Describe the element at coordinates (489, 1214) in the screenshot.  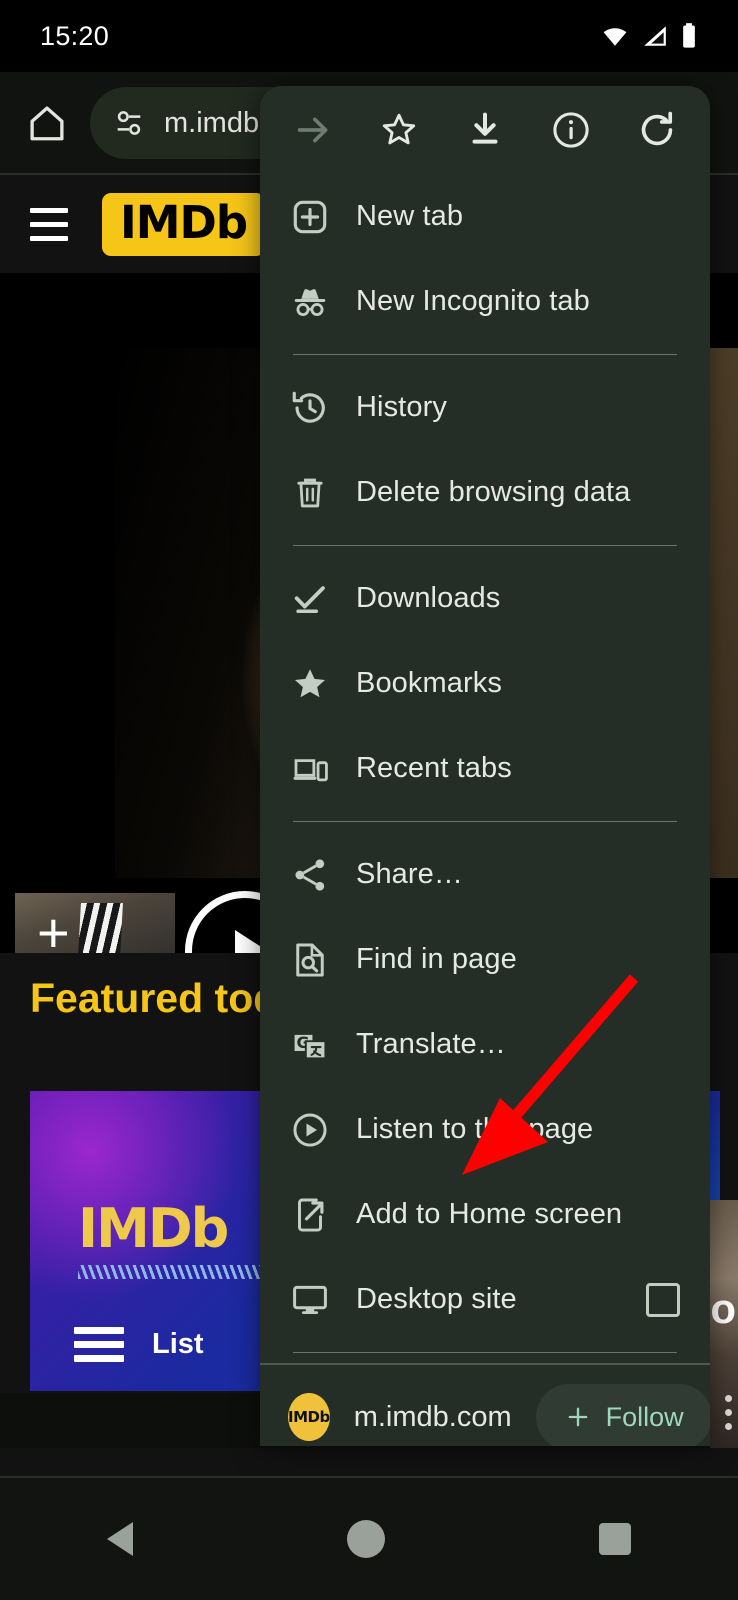
I see `menu-item-label: Add to Home screen` at that location.